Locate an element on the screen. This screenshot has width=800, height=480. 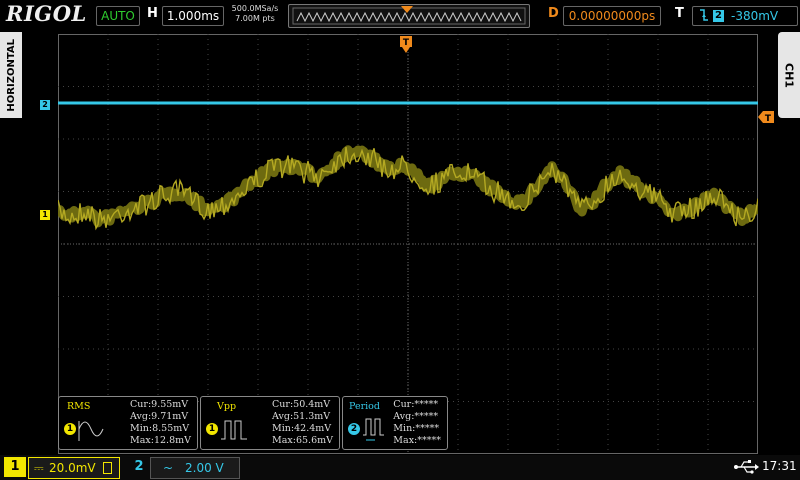
ch2-scale-setting: ~ 2.00 V is located at coordinates (195, 468).